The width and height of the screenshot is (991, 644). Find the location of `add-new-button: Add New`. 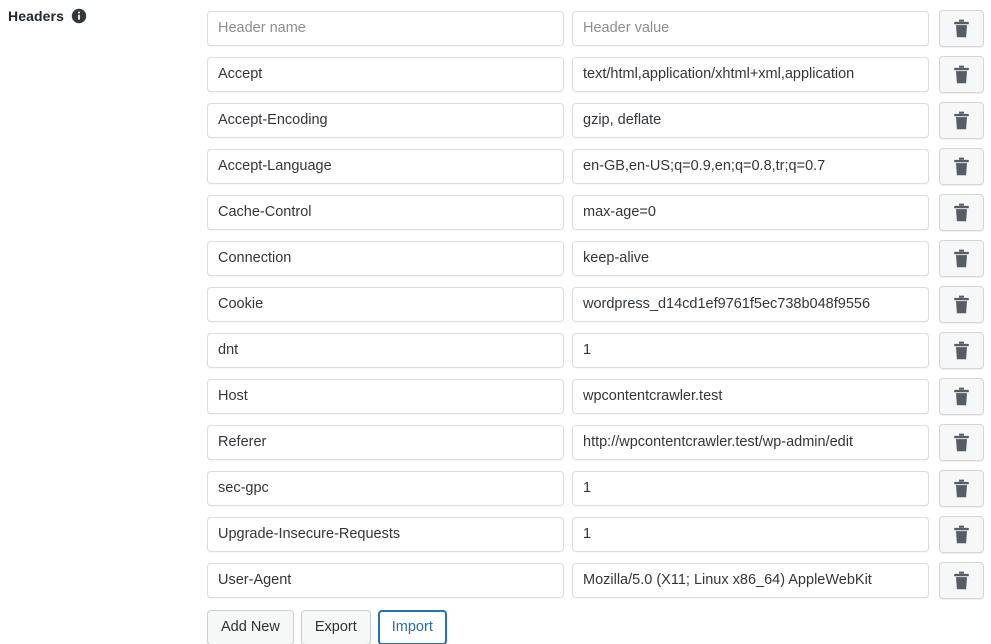

add-new-button: Add New is located at coordinates (250, 626).